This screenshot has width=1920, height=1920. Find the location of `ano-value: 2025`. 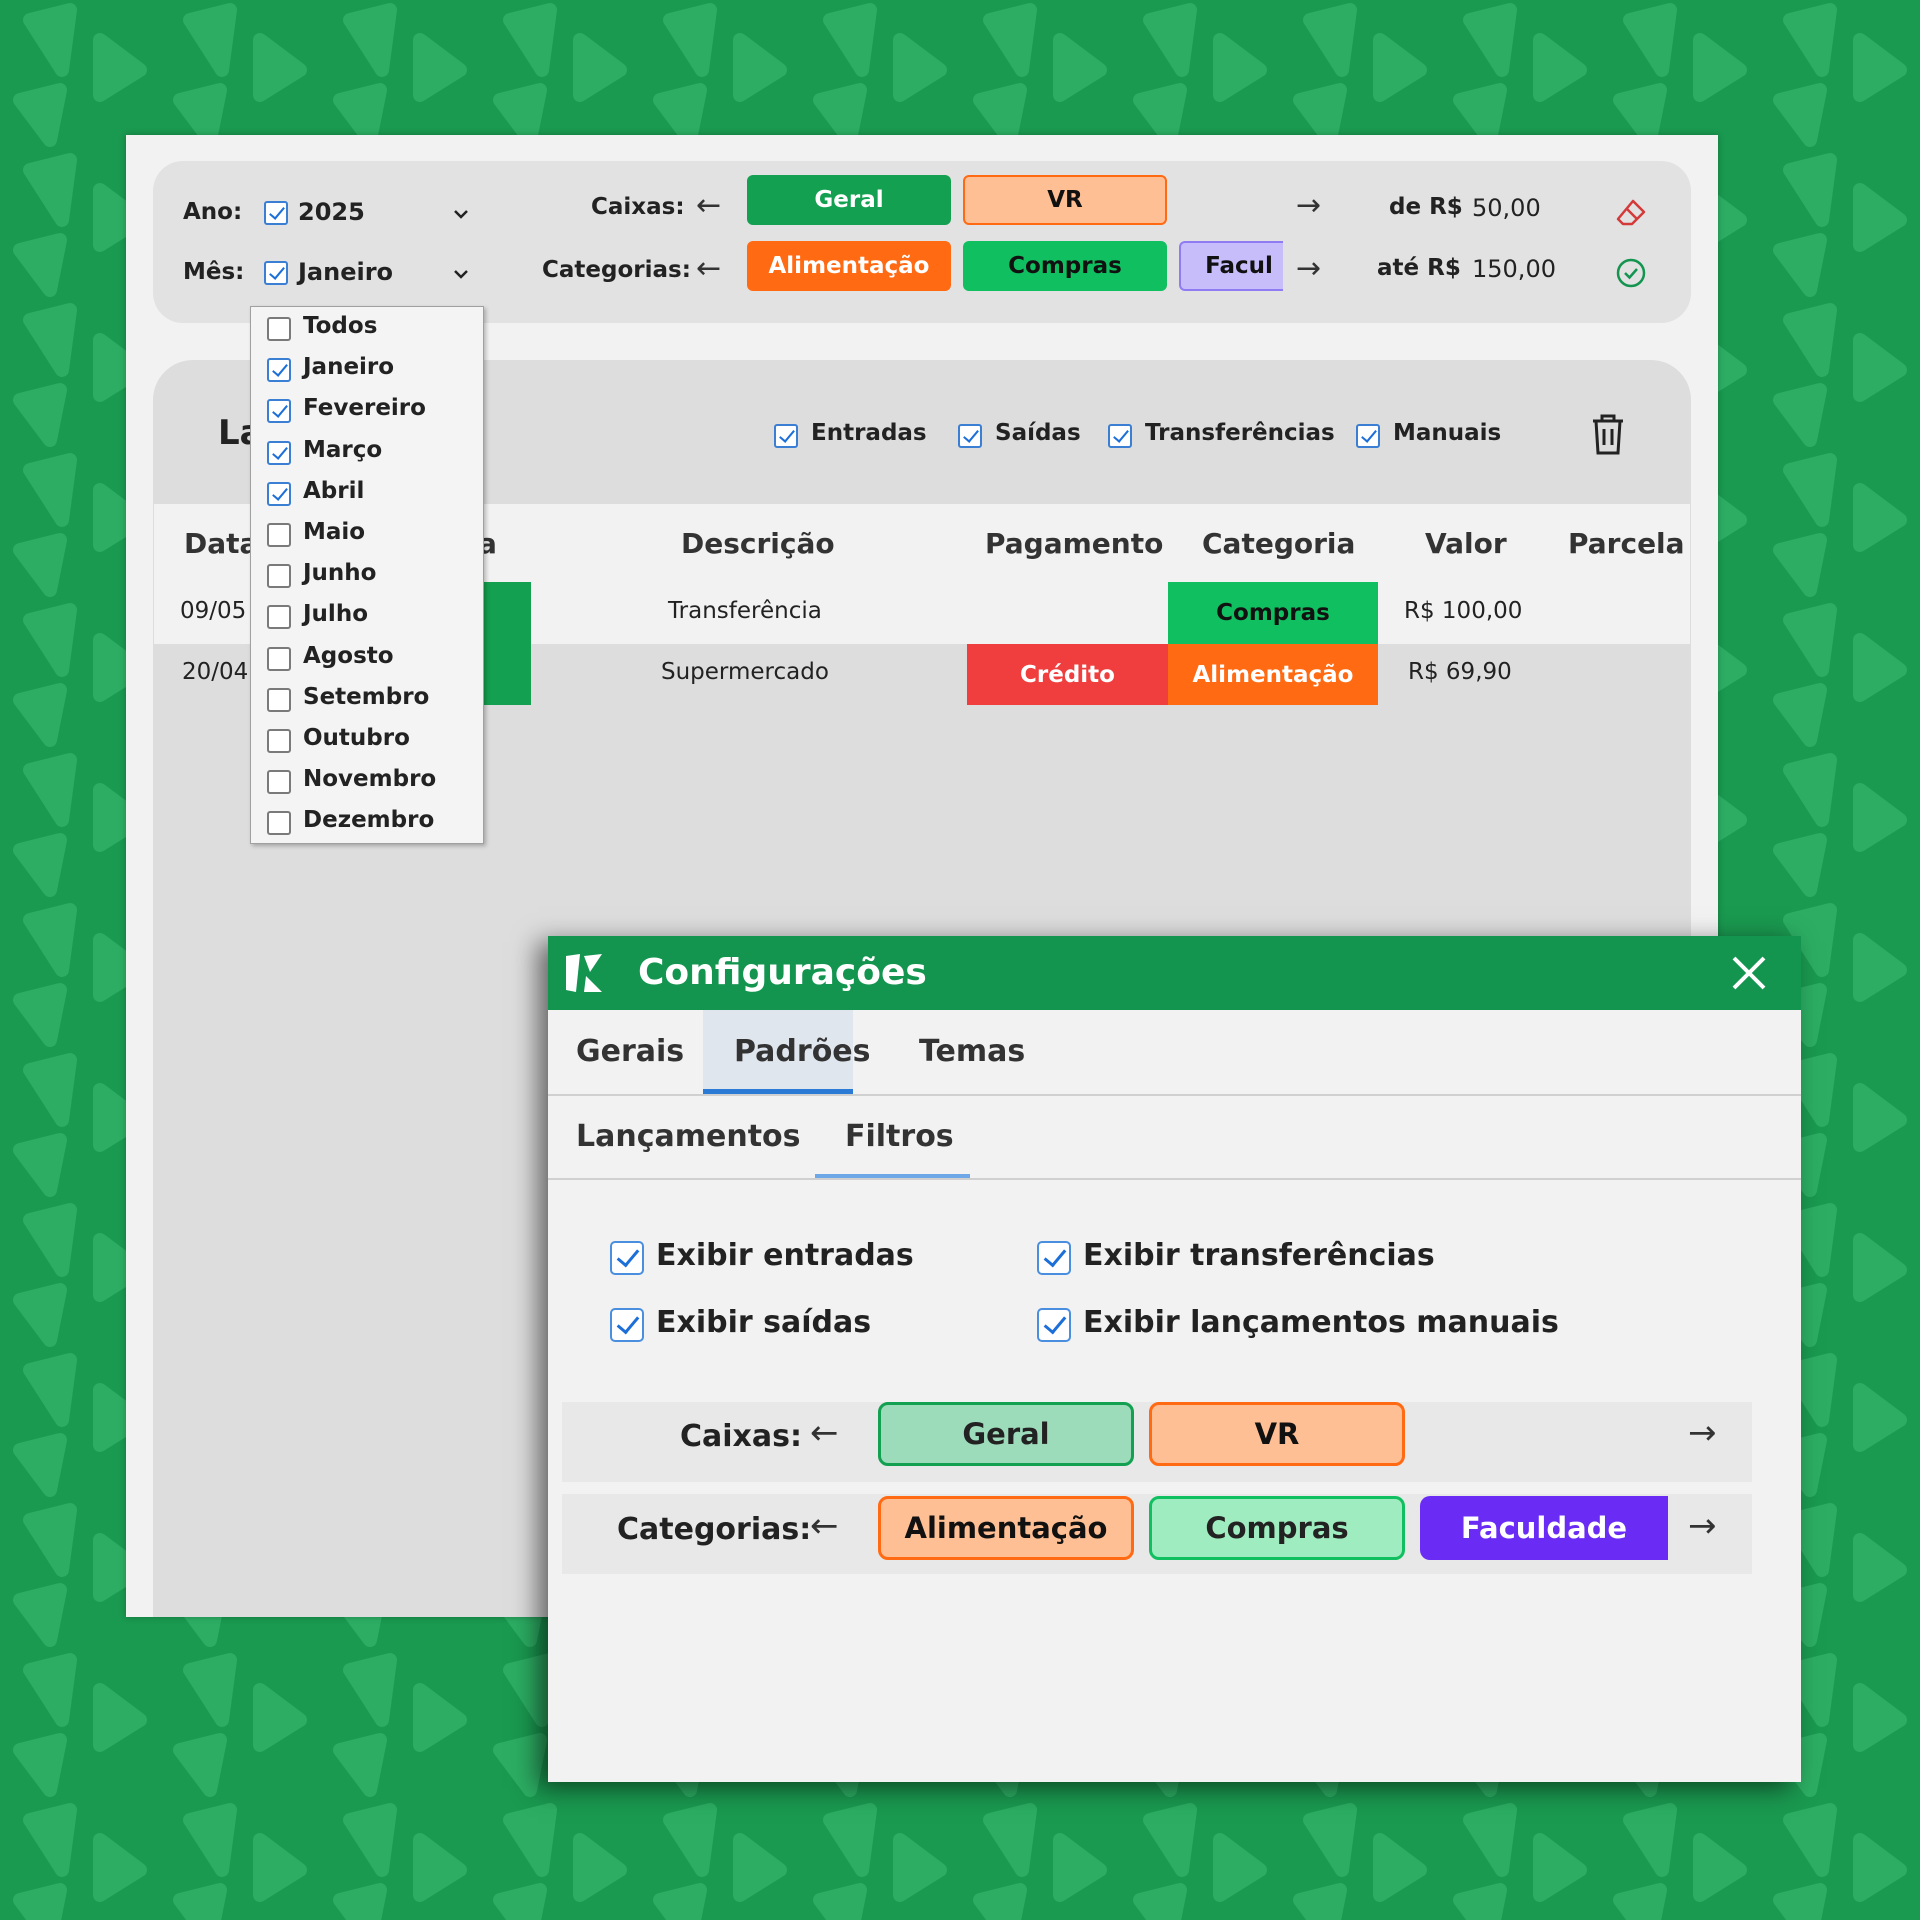

ano-value: 2025 is located at coordinates (331, 212).